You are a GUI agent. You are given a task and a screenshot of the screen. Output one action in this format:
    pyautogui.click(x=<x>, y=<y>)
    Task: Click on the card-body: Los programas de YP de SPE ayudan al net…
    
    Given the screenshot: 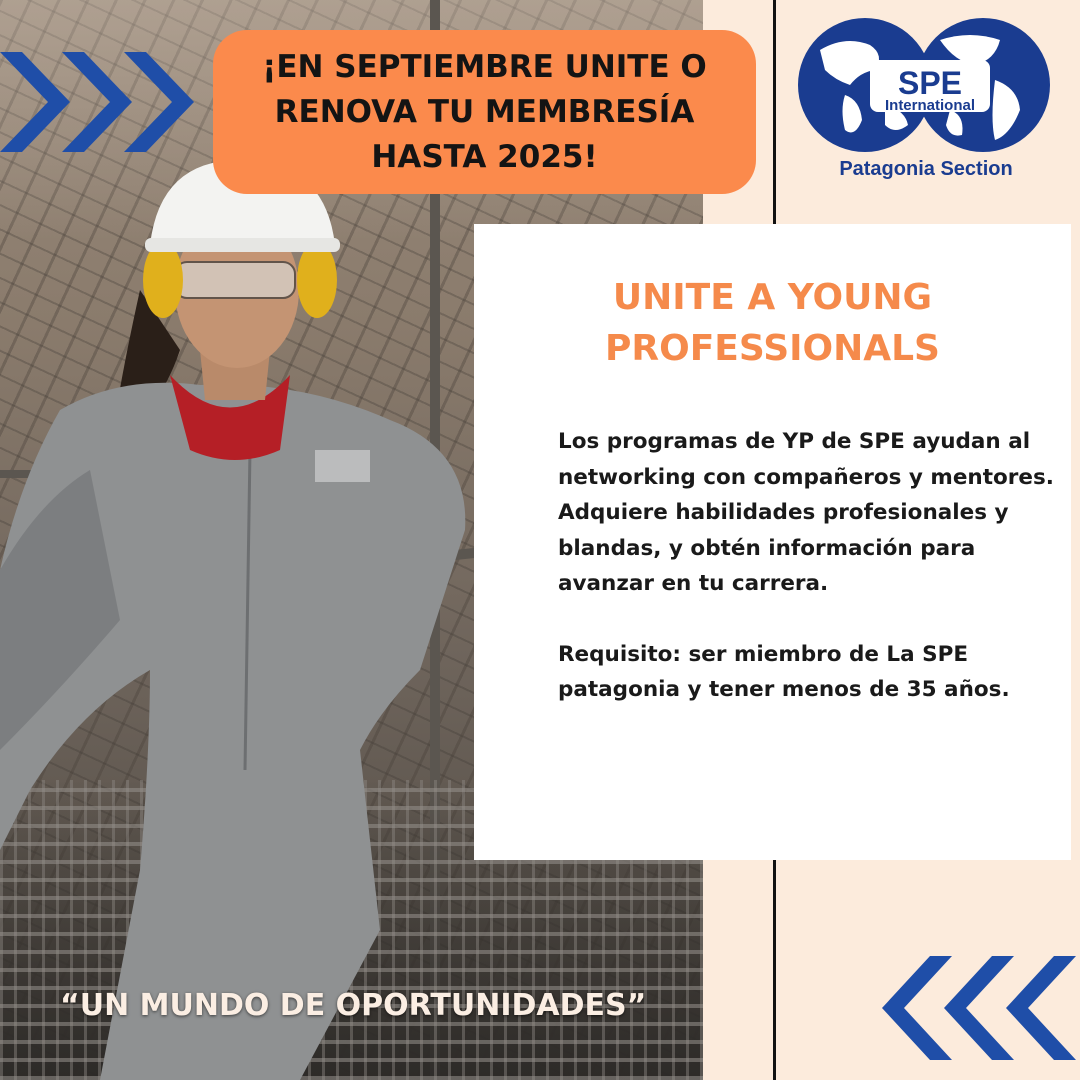 What is the action you would take?
    pyautogui.click(x=808, y=566)
    